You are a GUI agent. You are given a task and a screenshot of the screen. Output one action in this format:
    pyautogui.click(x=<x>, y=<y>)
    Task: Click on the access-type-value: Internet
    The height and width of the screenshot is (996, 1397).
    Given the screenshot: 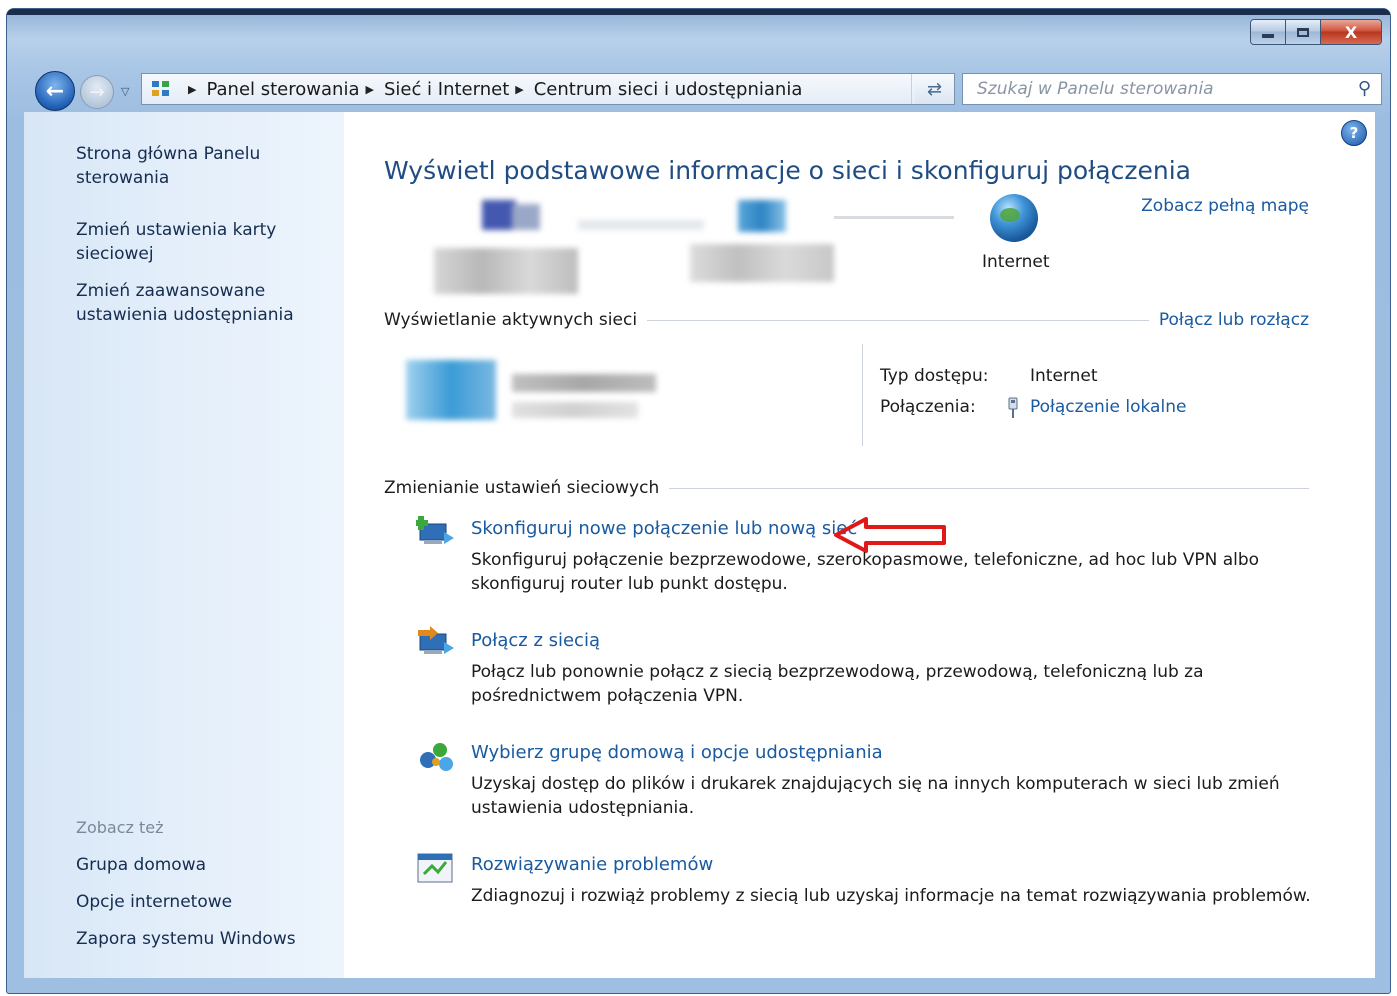 What is the action you would take?
    pyautogui.click(x=1064, y=376)
    